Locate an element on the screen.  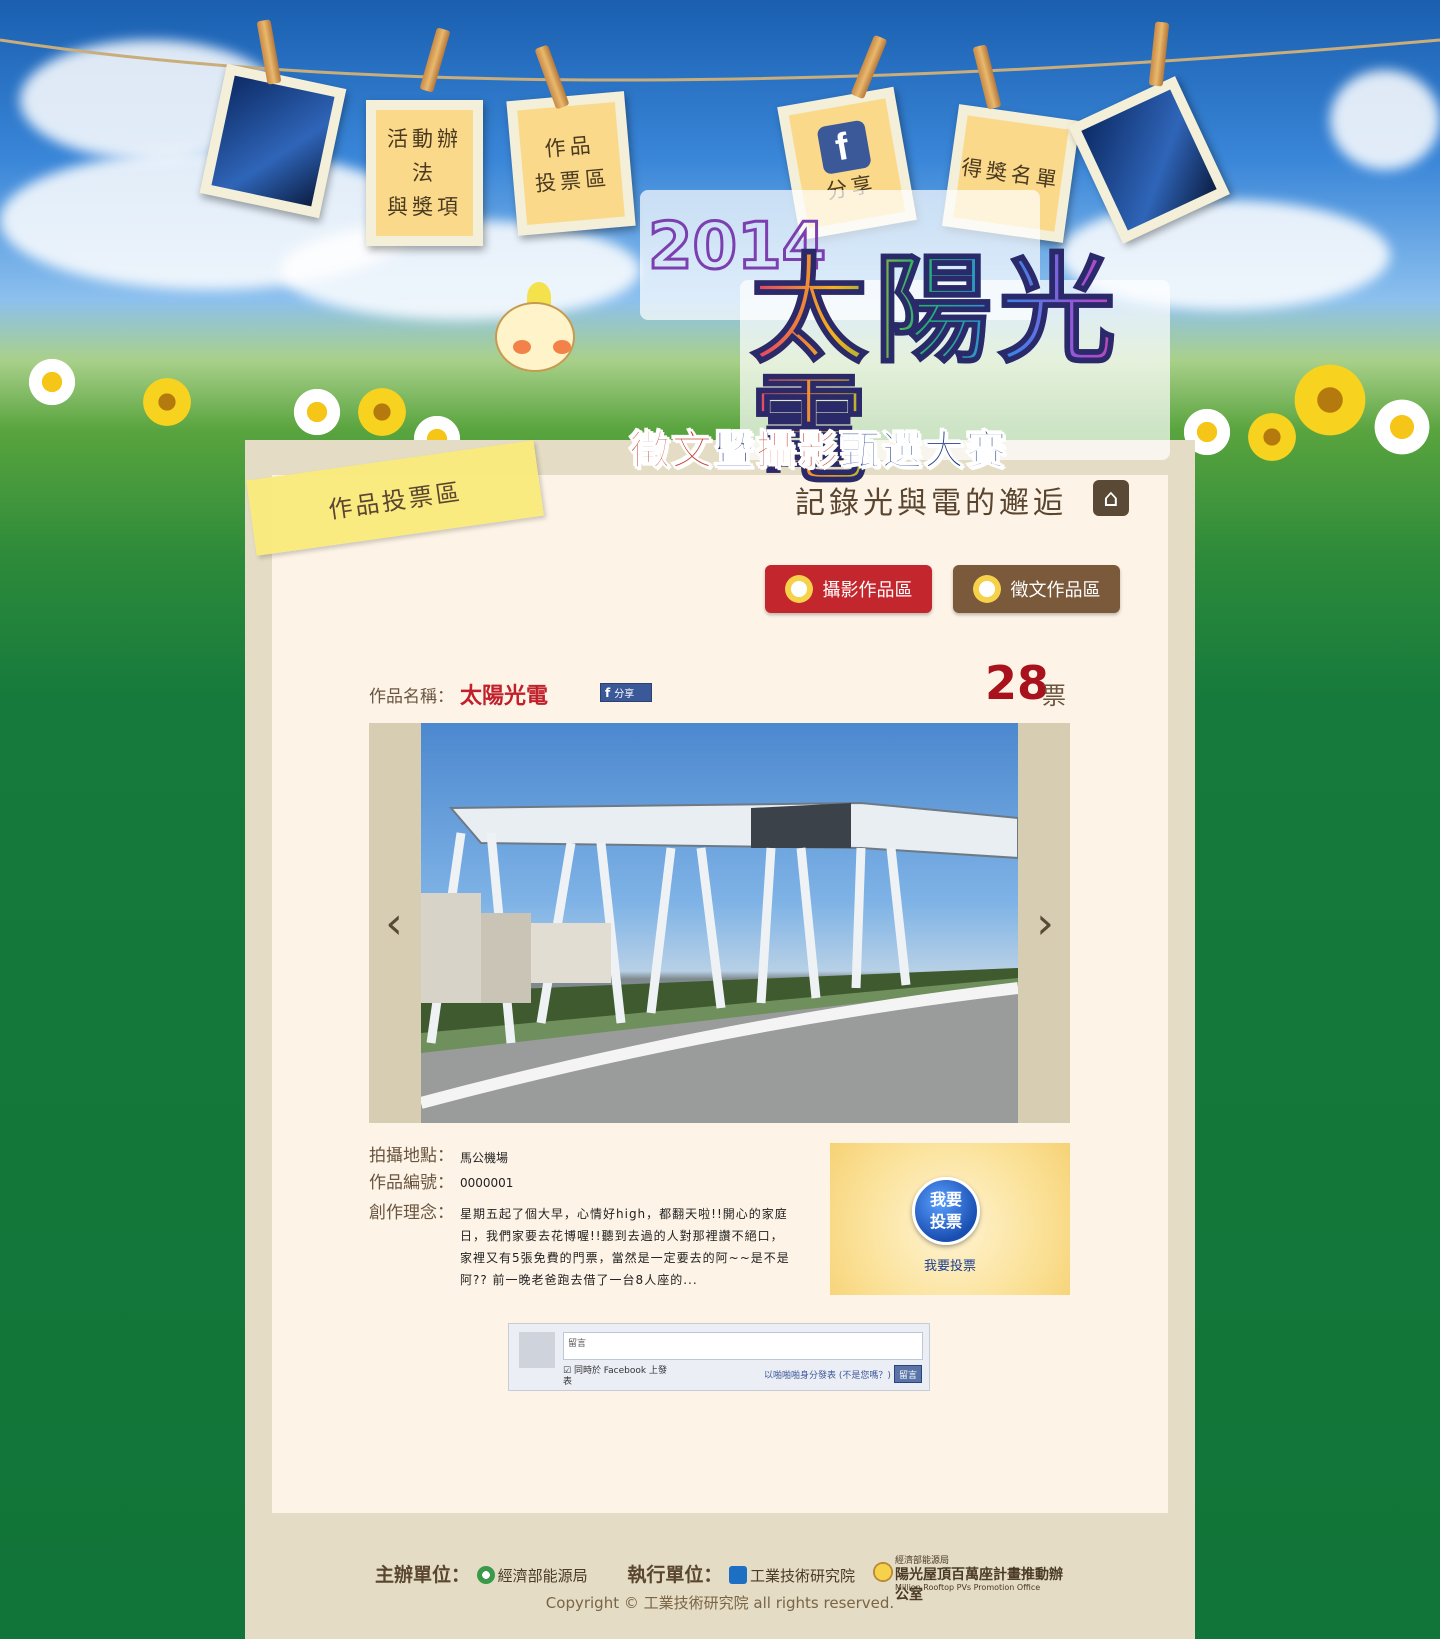
share-label: 分享 is located at coordinates (624, 694).